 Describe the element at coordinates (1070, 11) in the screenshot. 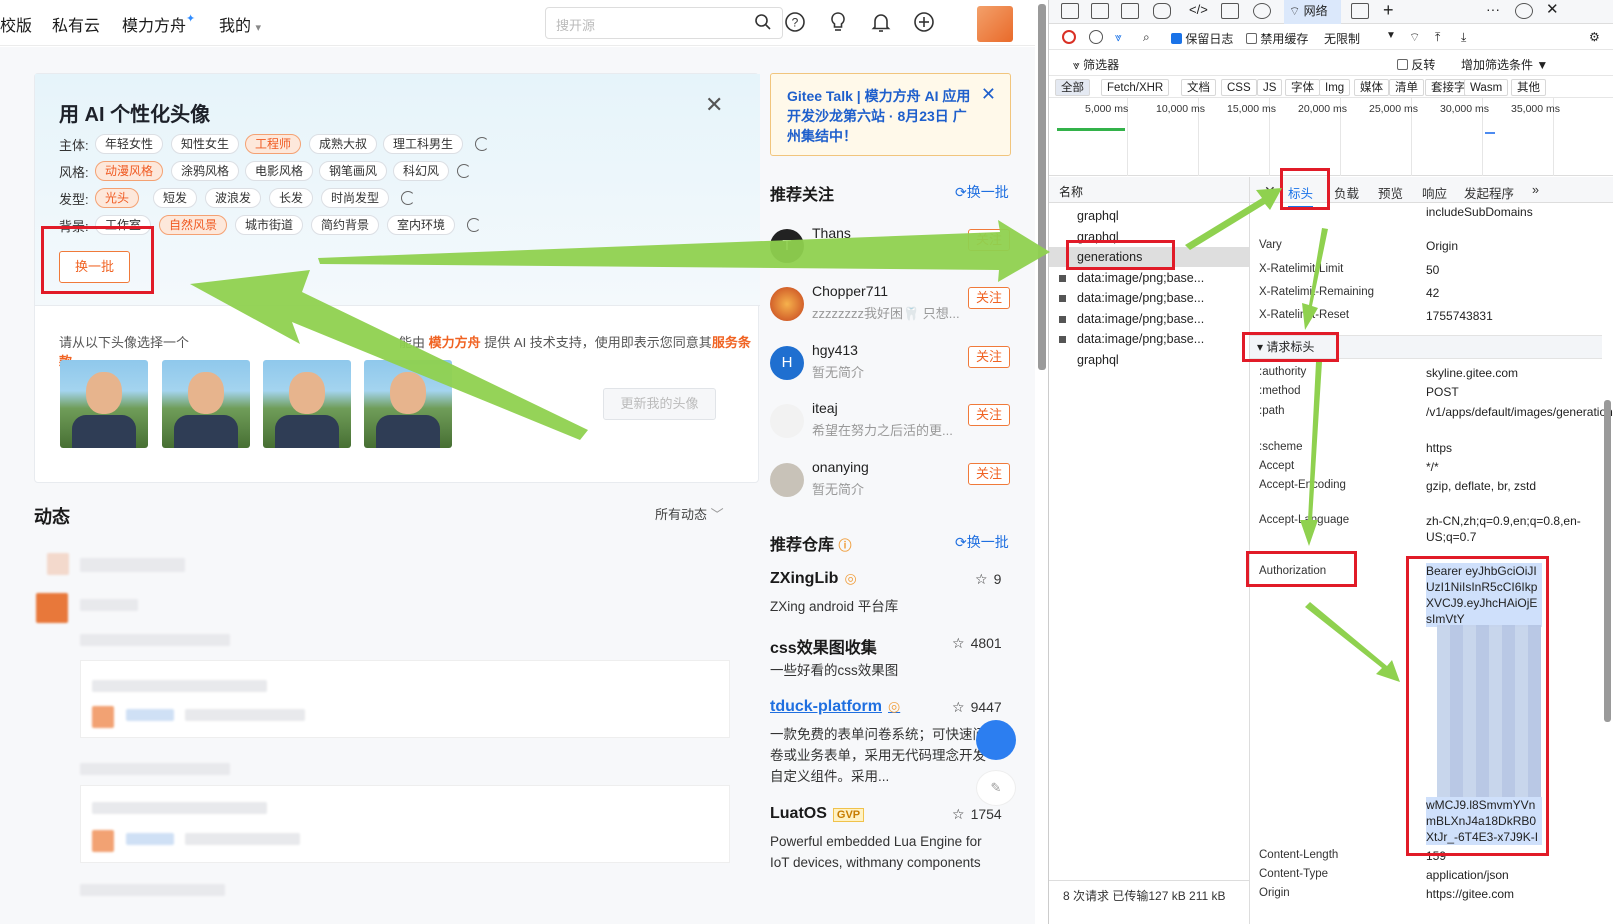

I see `inspect-icon` at that location.